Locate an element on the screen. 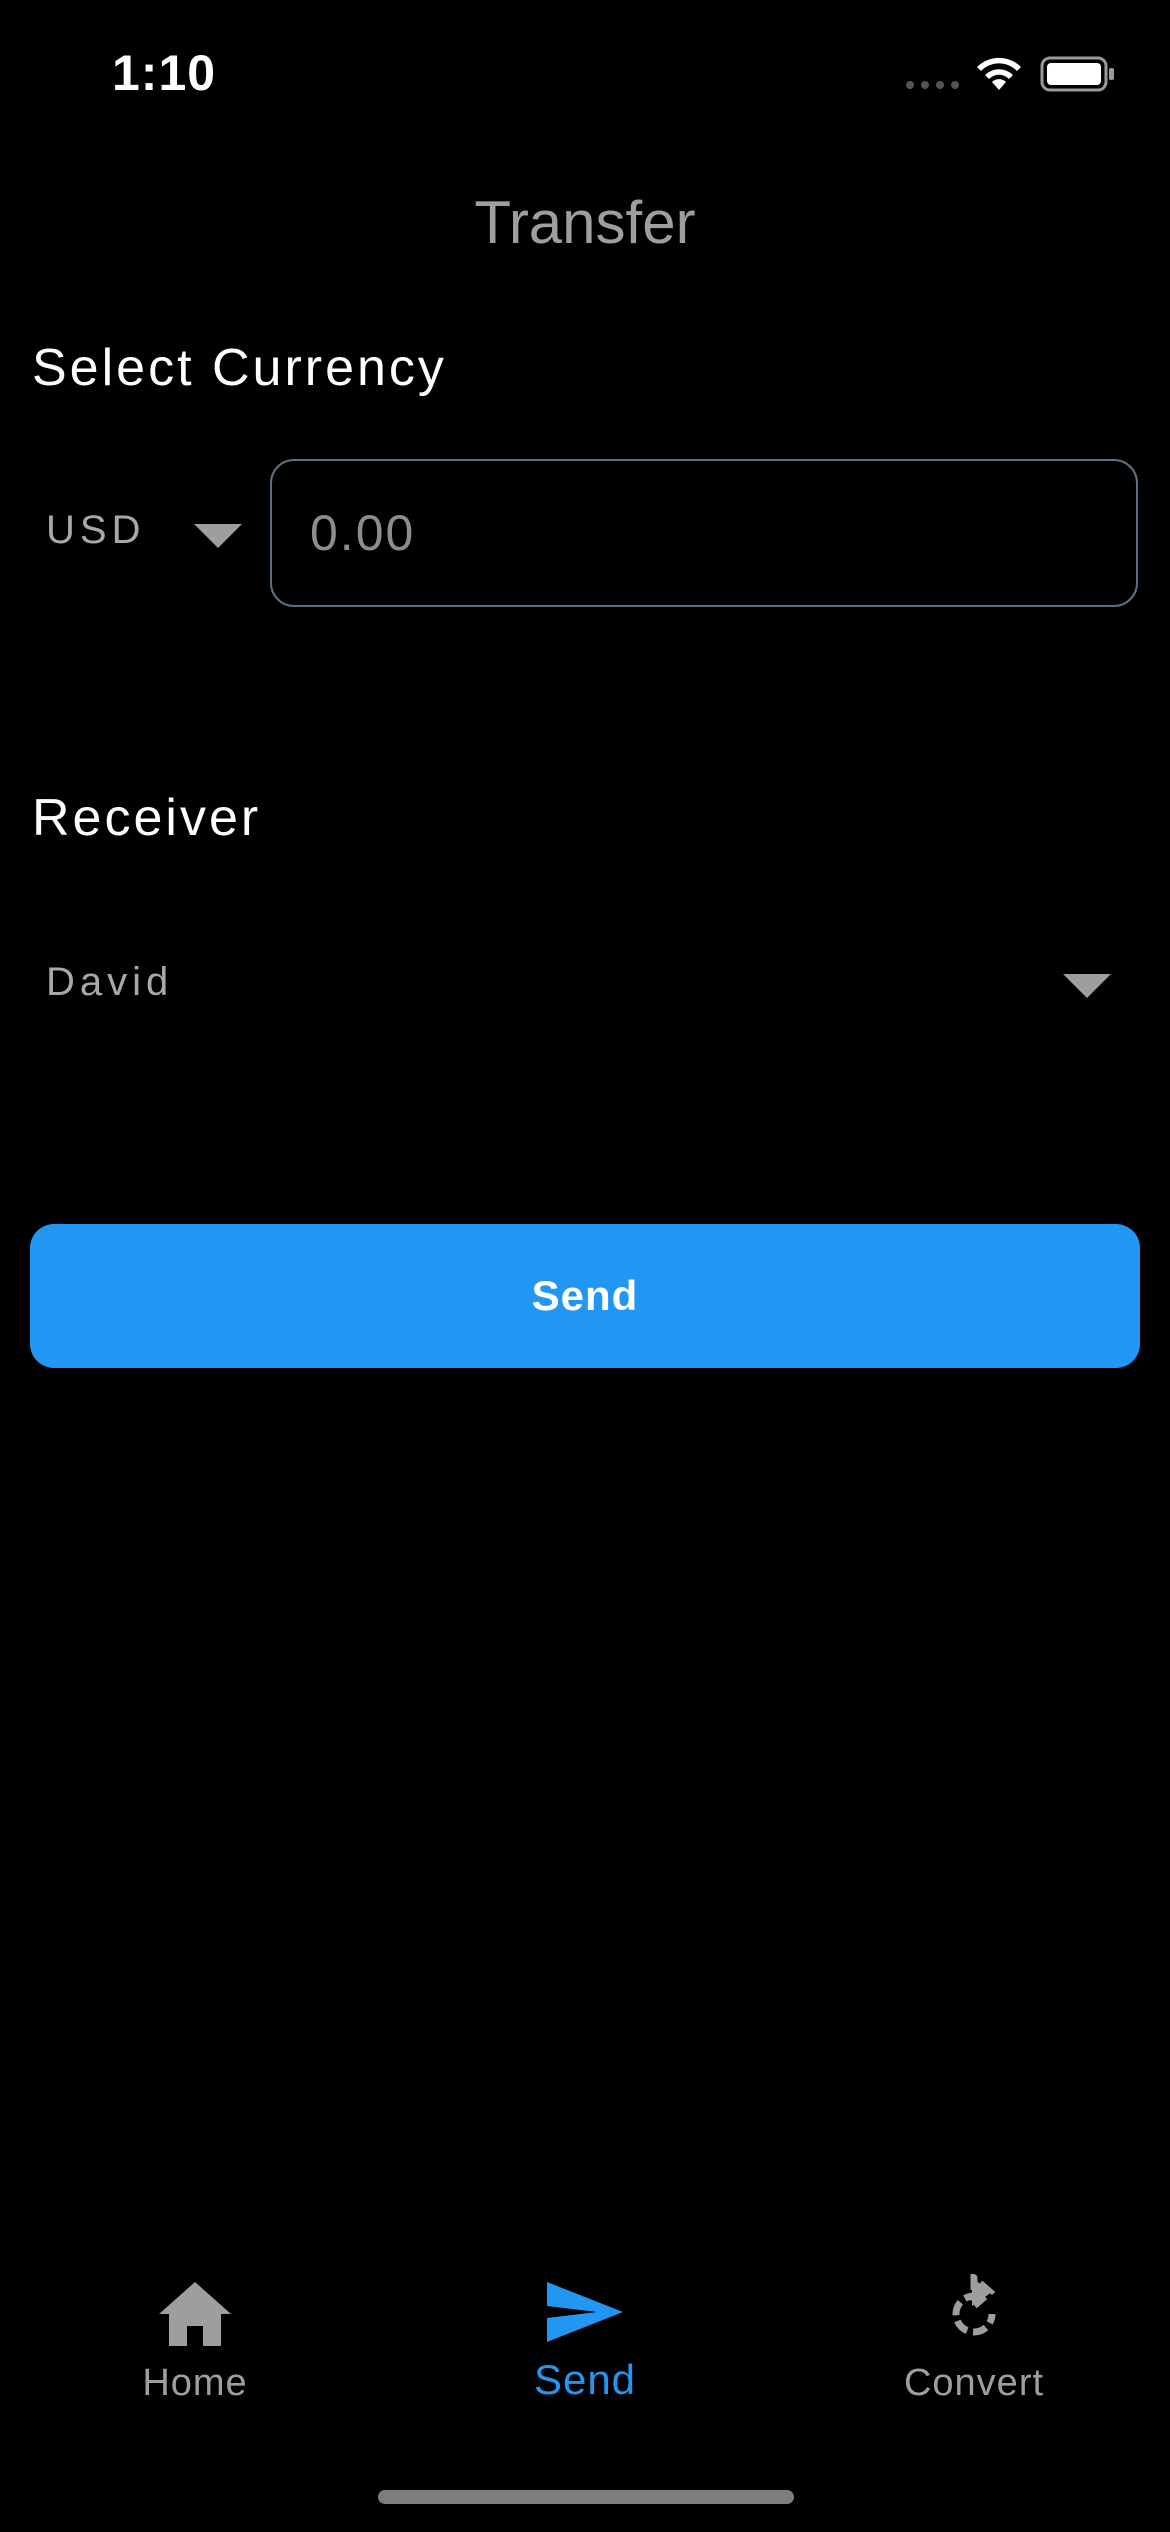 This screenshot has height=2532, width=1170. home-icon is located at coordinates (195, 2314).